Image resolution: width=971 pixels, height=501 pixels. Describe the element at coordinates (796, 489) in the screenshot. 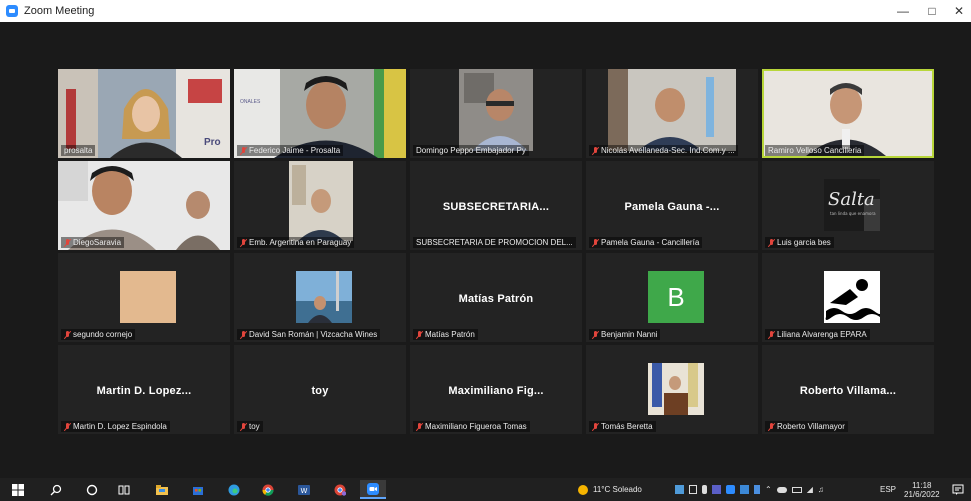

I see `battery-icon` at that location.